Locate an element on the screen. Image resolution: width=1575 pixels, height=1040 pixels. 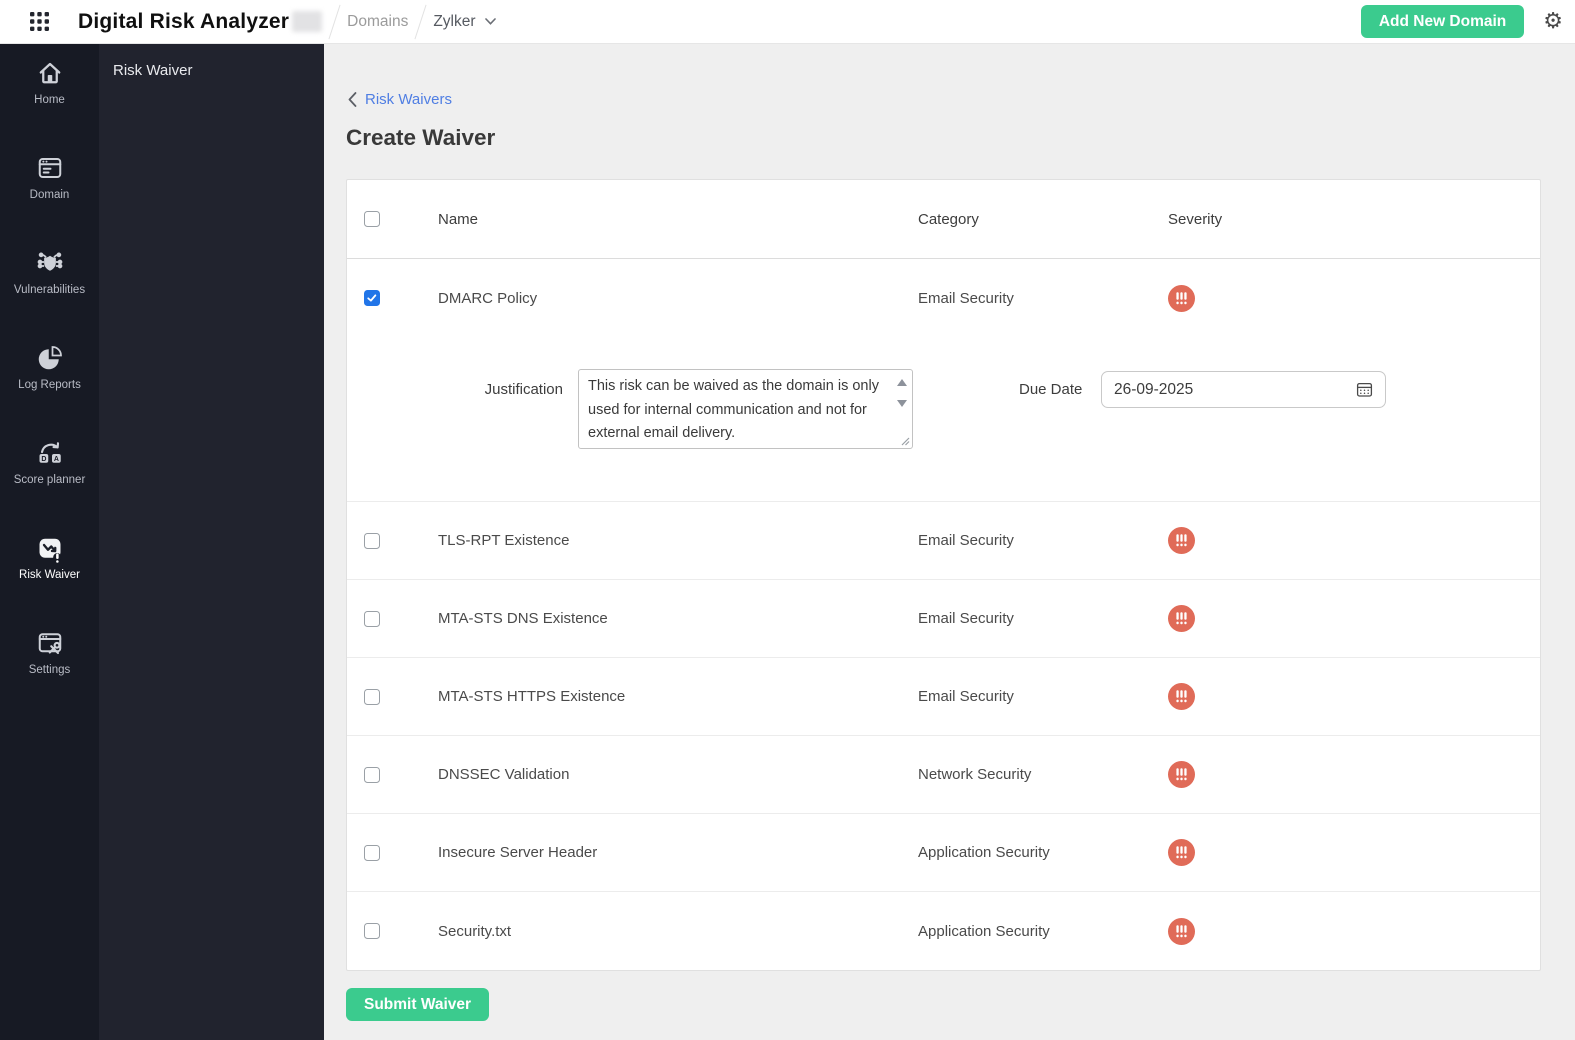
sidebar-item-risk-waiver: Risk Waiver is located at coordinates (49, 580).